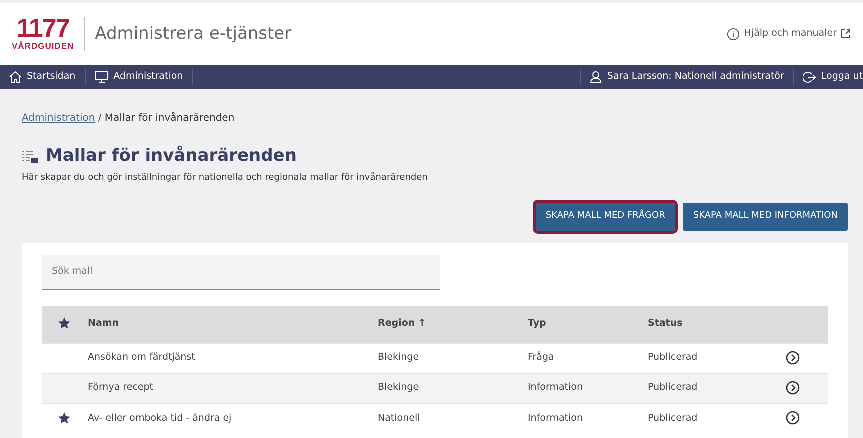  What do you see at coordinates (665, 324) in the screenshot?
I see `column-header: Status` at bounding box center [665, 324].